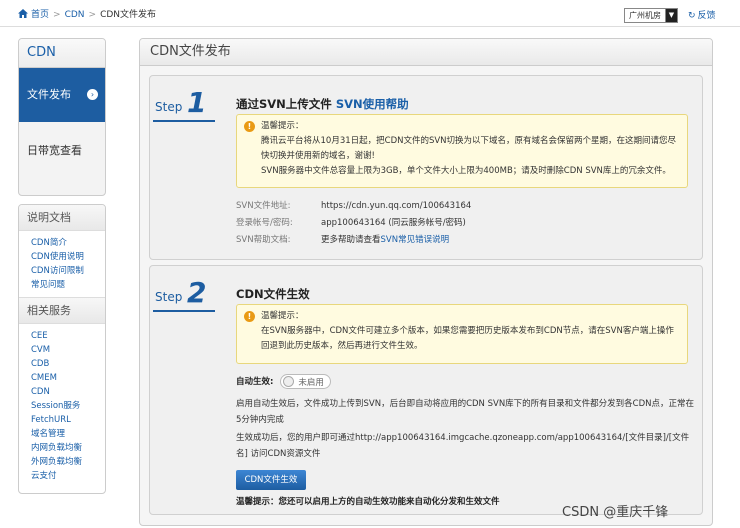 The width and height of the screenshot is (740, 528). What do you see at coordinates (368, 502) in the screenshot?
I see `bottom-tip: 温馨提示：您还可以启用上方的自动生效功能来自动化分发和生效文件` at bounding box center [368, 502].